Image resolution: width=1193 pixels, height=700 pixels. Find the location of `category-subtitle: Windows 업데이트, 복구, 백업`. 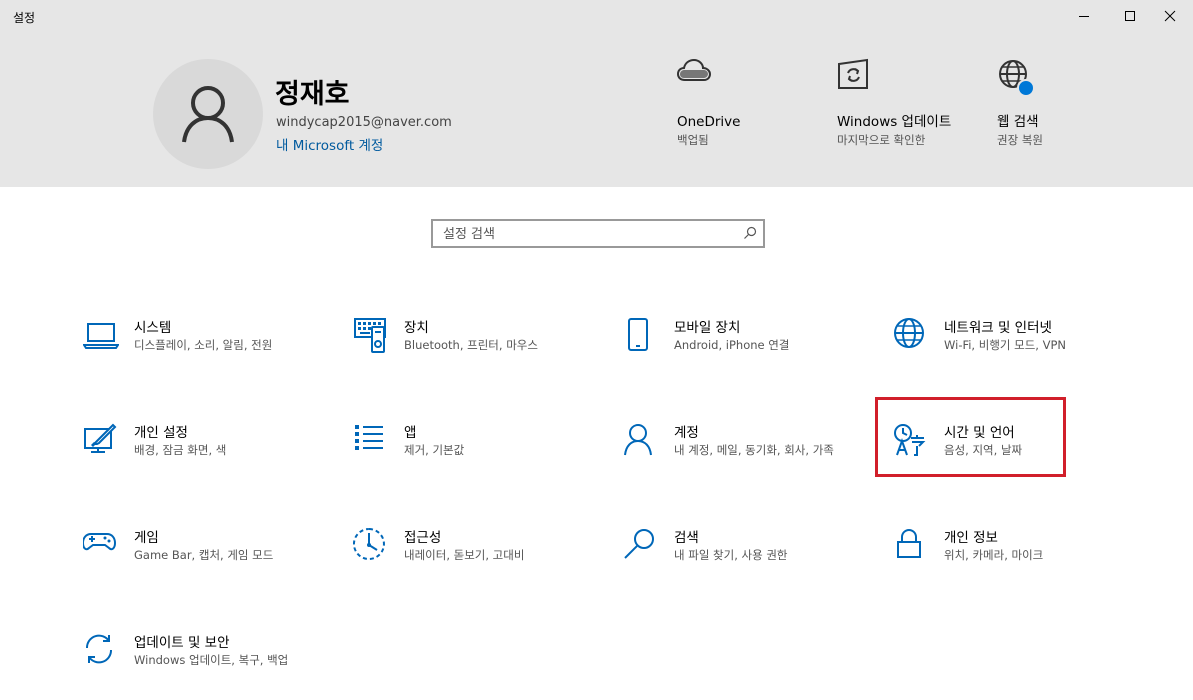

category-subtitle: Windows 업데이트, 복구, 백업 is located at coordinates (211, 660).